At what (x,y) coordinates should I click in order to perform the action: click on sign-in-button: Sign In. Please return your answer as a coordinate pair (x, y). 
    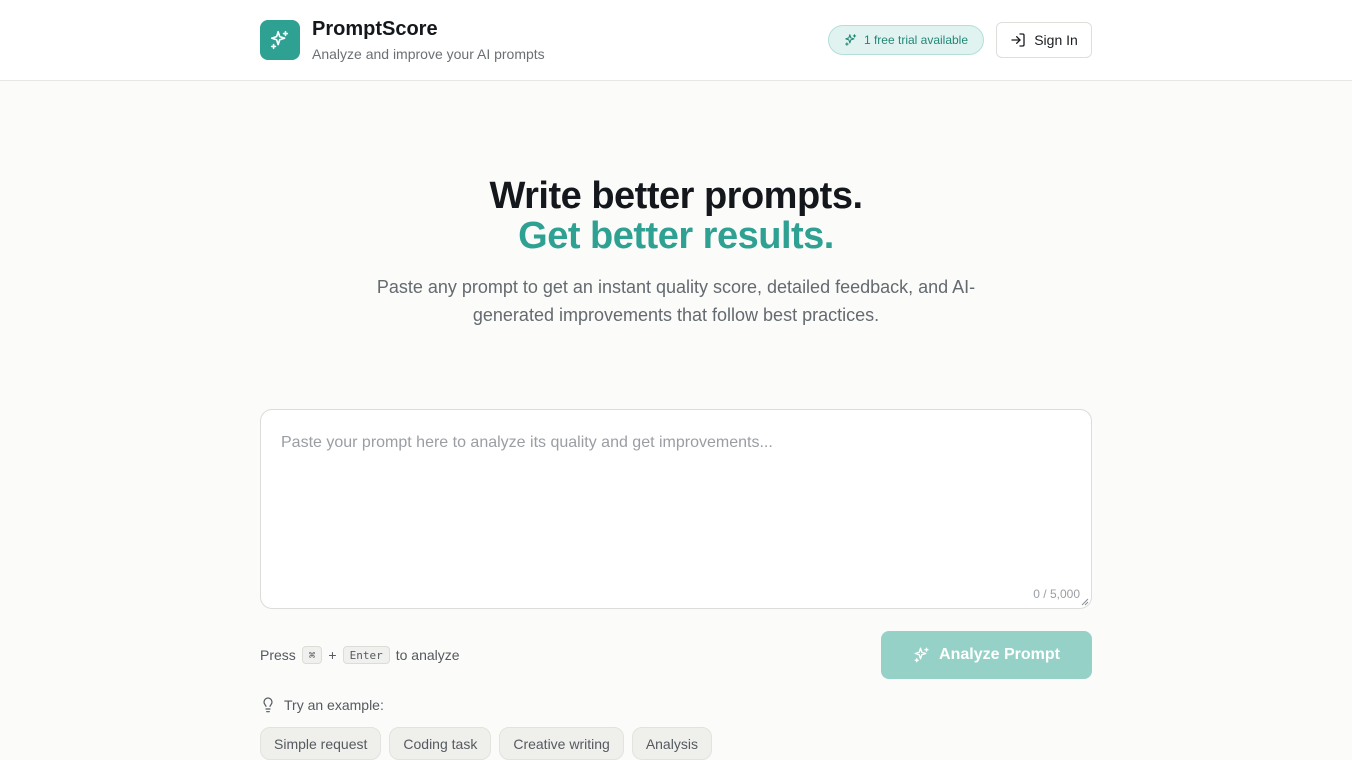
    Looking at the image, I should click on (1044, 40).